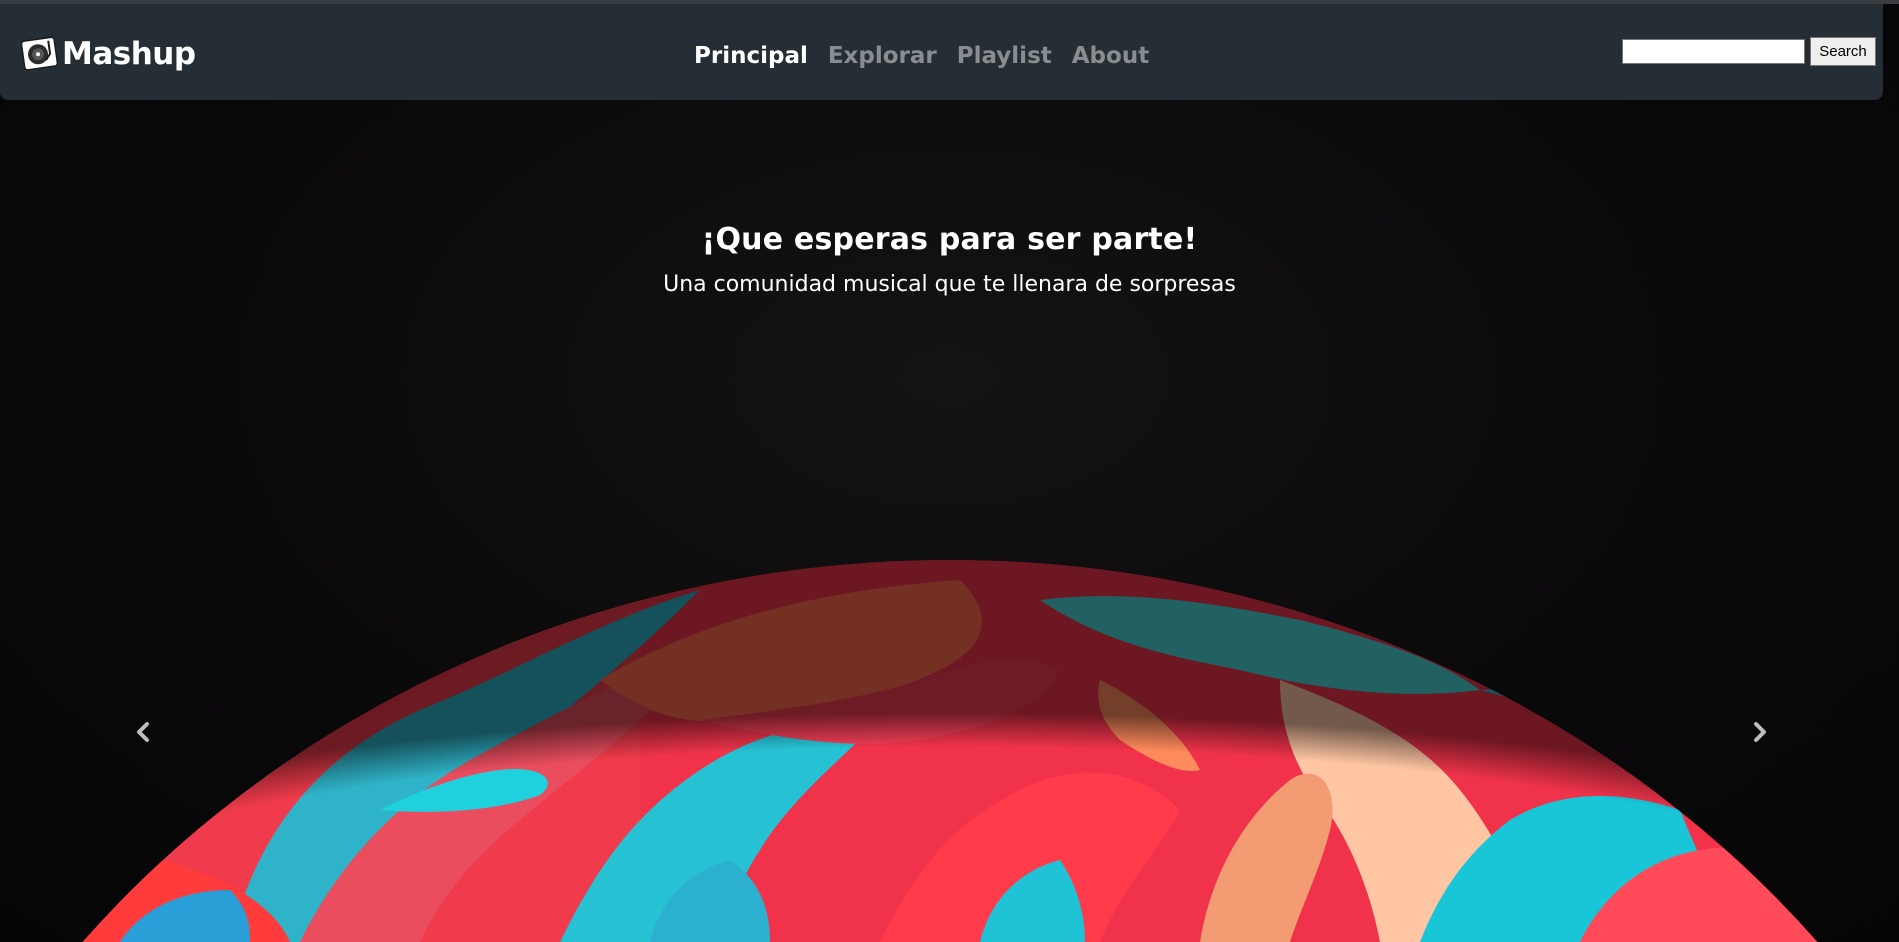 The image size is (1899, 942). Describe the element at coordinates (1004, 56) in the screenshot. I see `nav-link-playlist: Playlist` at that location.